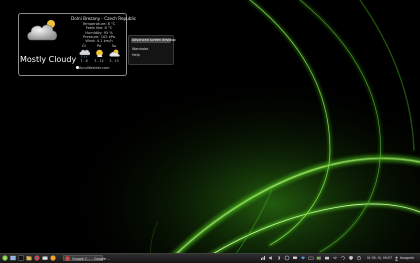 The width and height of the screenshot is (420, 263). I want to click on forecast-day-label: Pá, so click(99, 46).